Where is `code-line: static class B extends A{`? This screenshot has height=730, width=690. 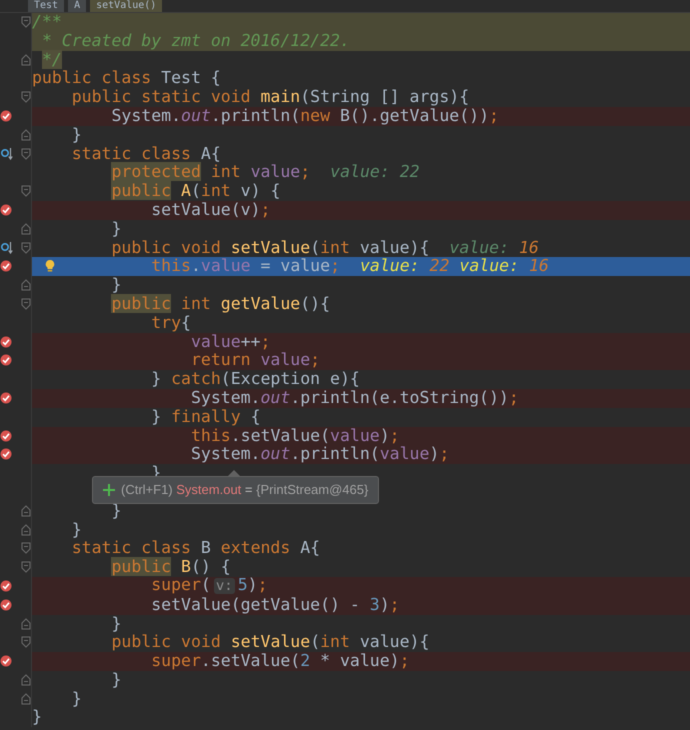
code-line: static class B extends A{ is located at coordinates (196, 548).